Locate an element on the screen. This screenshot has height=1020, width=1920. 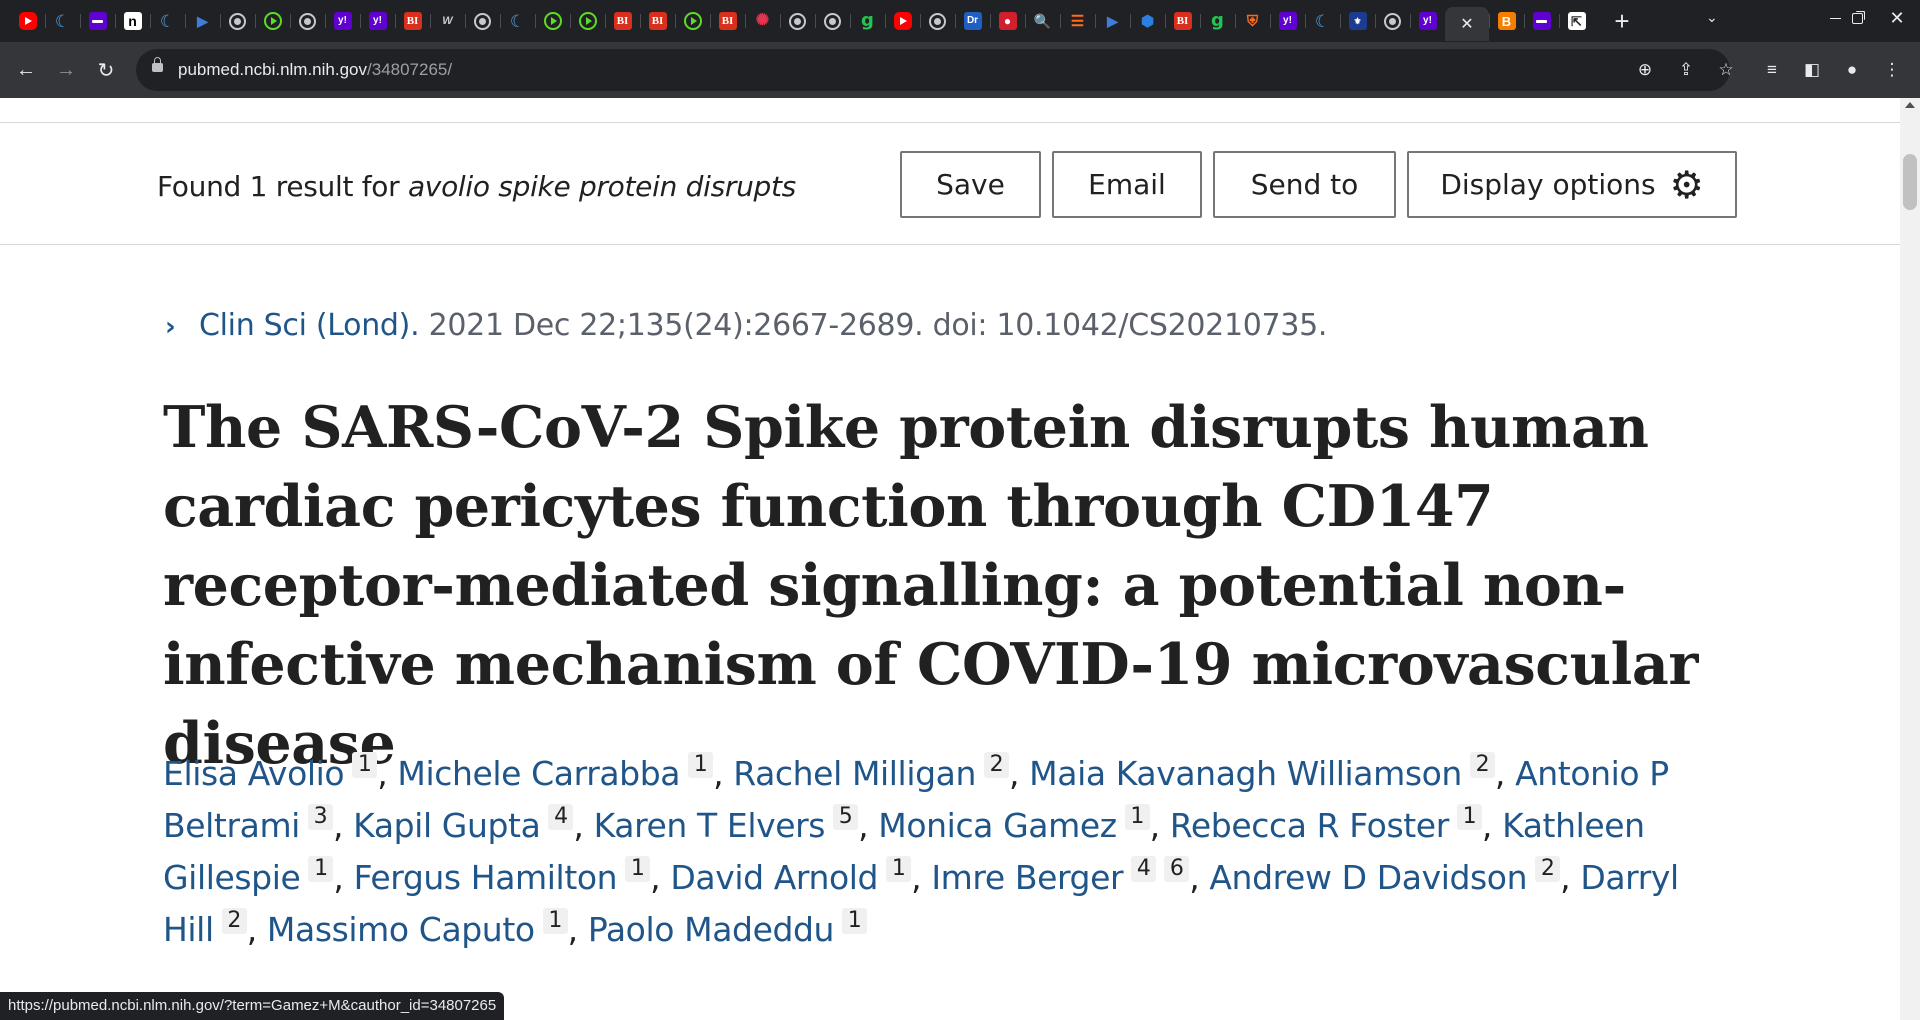
browser-tab: ● is located at coordinates (1007, 21).